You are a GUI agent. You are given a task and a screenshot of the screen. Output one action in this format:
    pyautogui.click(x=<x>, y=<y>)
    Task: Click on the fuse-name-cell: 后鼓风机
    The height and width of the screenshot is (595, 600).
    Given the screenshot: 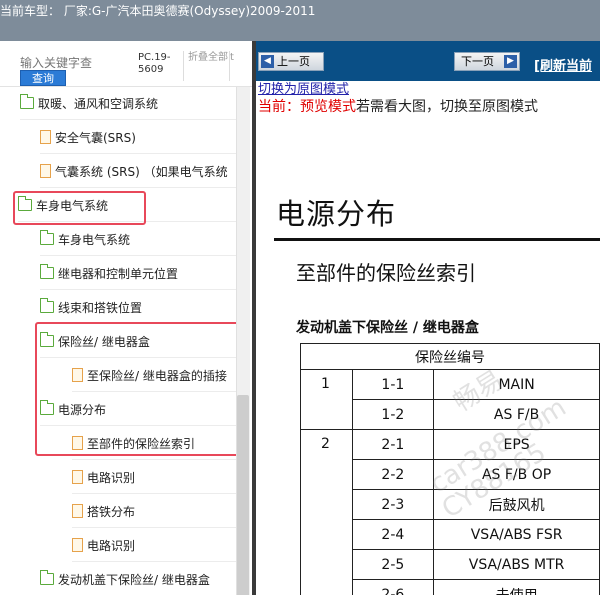 What is the action you would take?
    pyautogui.click(x=516, y=504)
    